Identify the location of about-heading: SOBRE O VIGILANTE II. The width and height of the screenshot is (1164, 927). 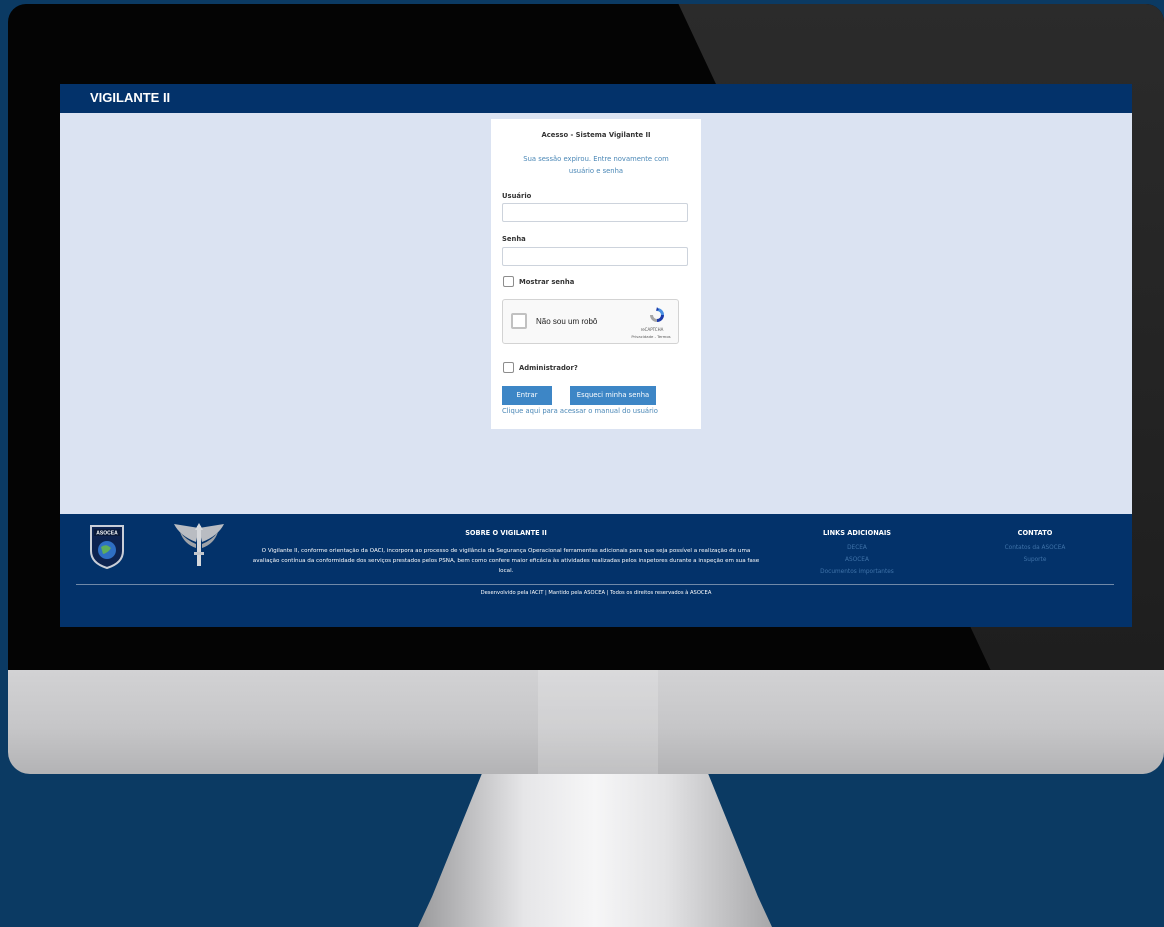
(506, 533).